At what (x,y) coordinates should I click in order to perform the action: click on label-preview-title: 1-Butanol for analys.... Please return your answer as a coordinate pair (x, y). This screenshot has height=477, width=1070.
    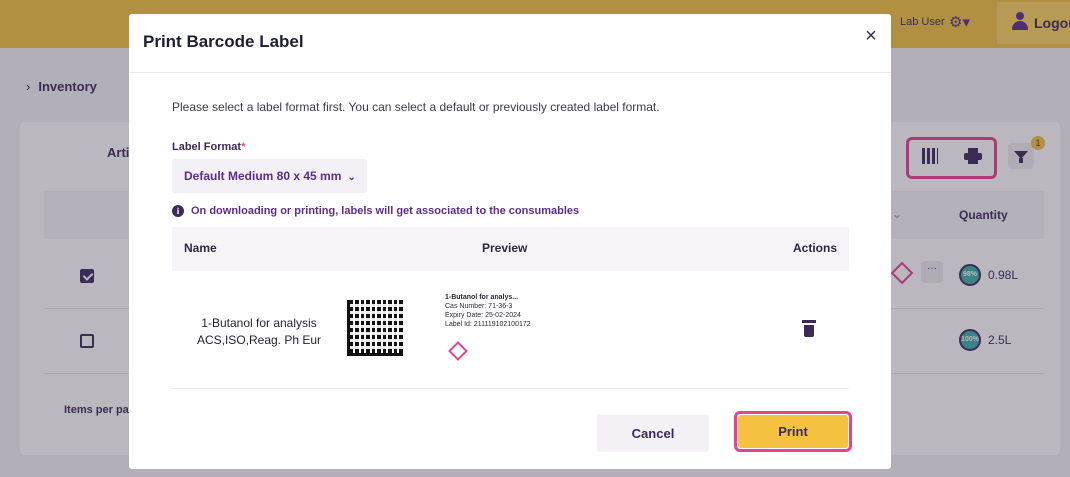
    Looking at the image, I should click on (482, 297).